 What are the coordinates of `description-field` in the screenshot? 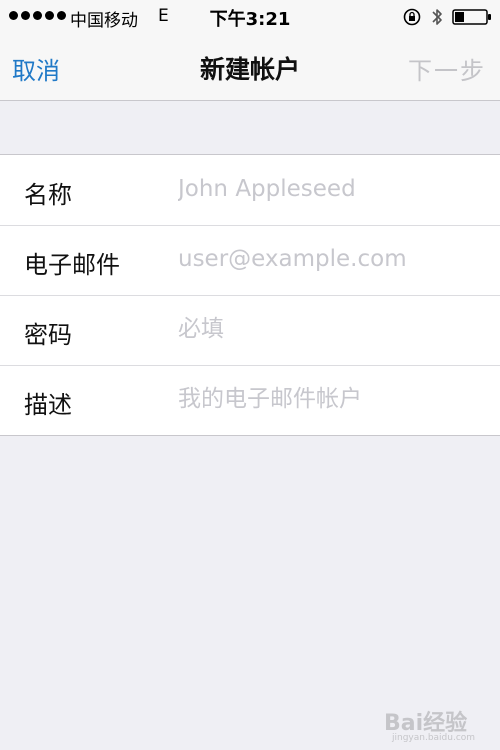 It's located at (328, 399).